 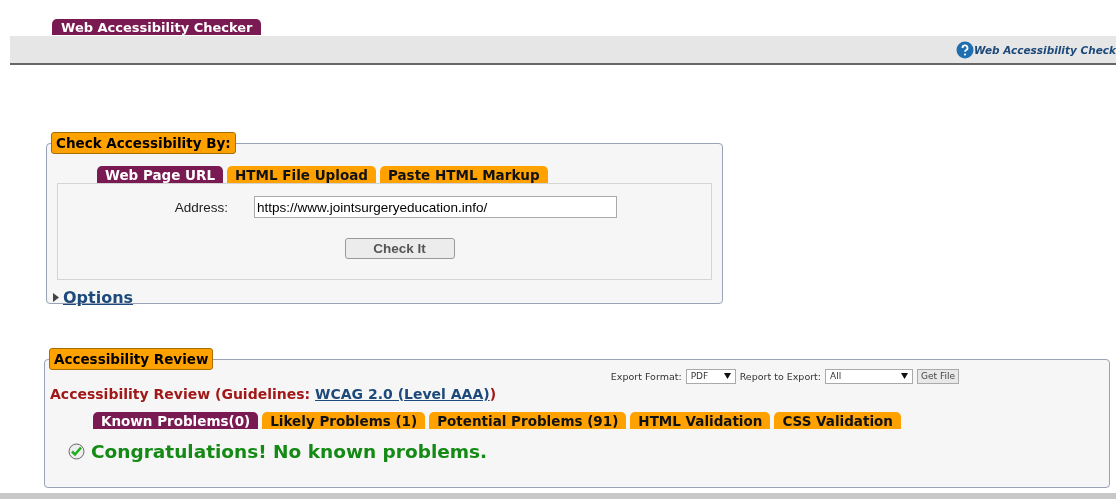 I want to click on tab: CSS Validation, so click(x=837, y=420).